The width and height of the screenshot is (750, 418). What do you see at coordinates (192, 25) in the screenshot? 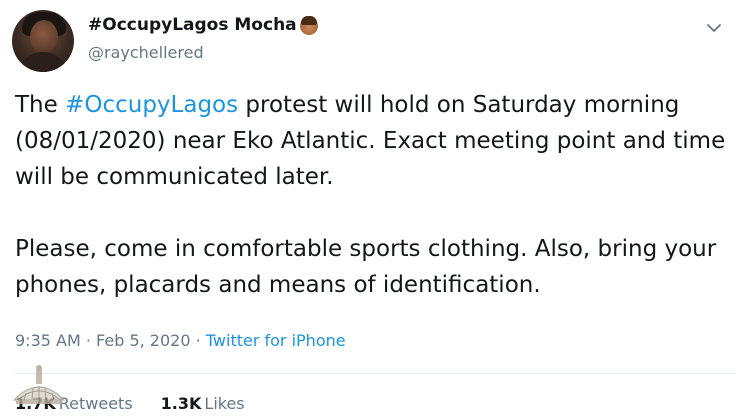
I see `display-name-text: #OccupyLagos Mocha` at bounding box center [192, 25].